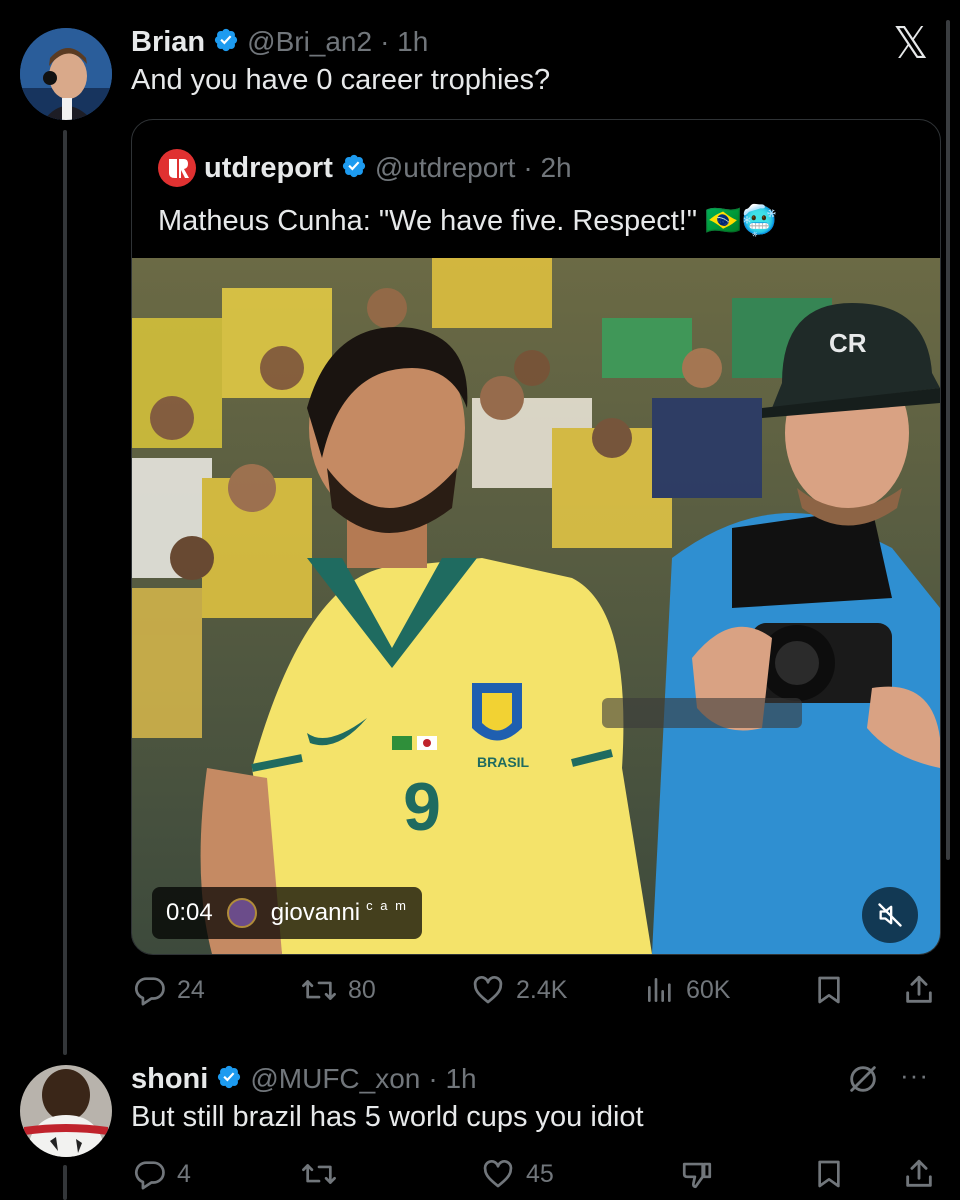 The image size is (960, 1200). I want to click on views-button: 60K, so click(687, 990).